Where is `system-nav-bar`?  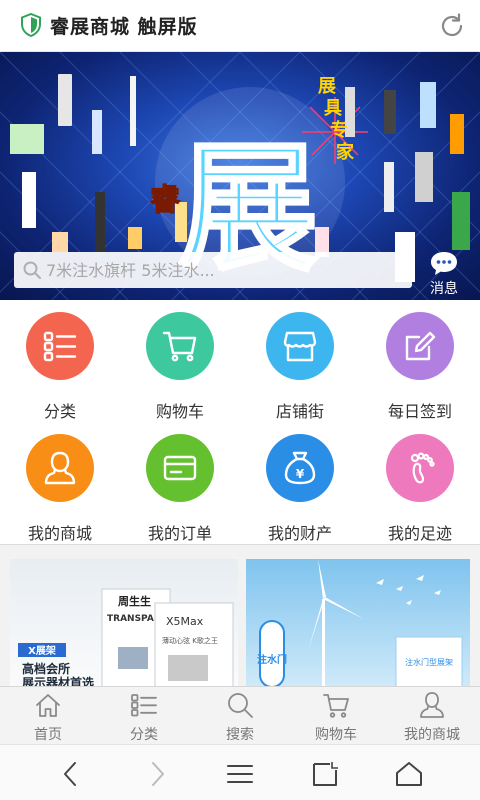
system-nav-bar is located at coordinates (240, 772).